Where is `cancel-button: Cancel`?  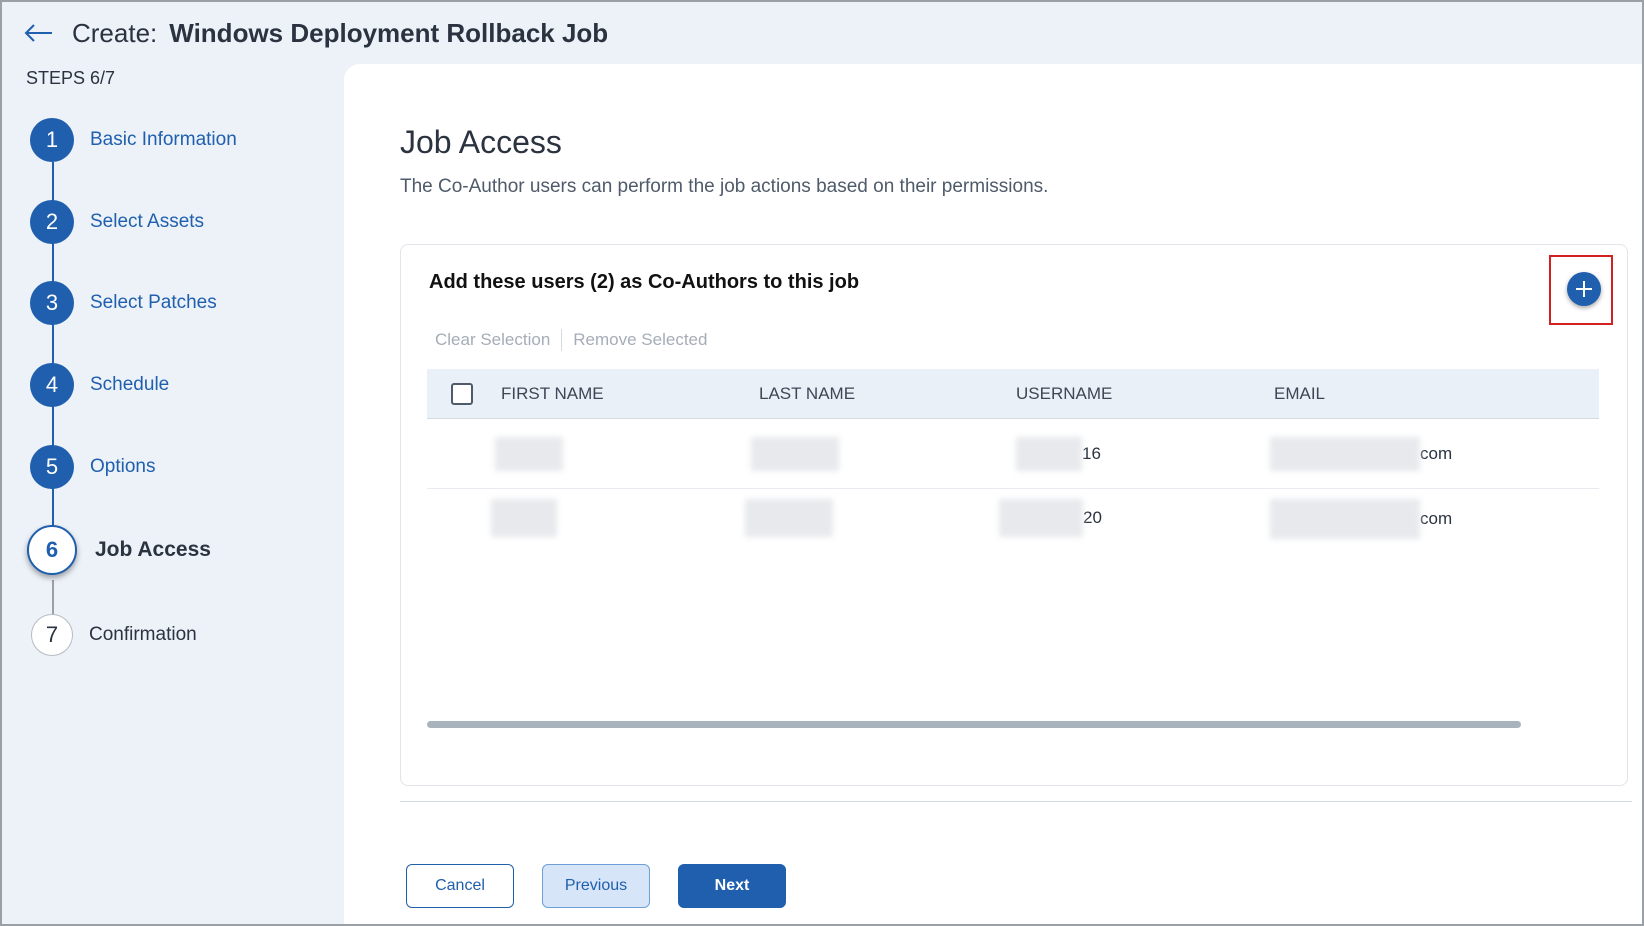 cancel-button: Cancel is located at coordinates (460, 886).